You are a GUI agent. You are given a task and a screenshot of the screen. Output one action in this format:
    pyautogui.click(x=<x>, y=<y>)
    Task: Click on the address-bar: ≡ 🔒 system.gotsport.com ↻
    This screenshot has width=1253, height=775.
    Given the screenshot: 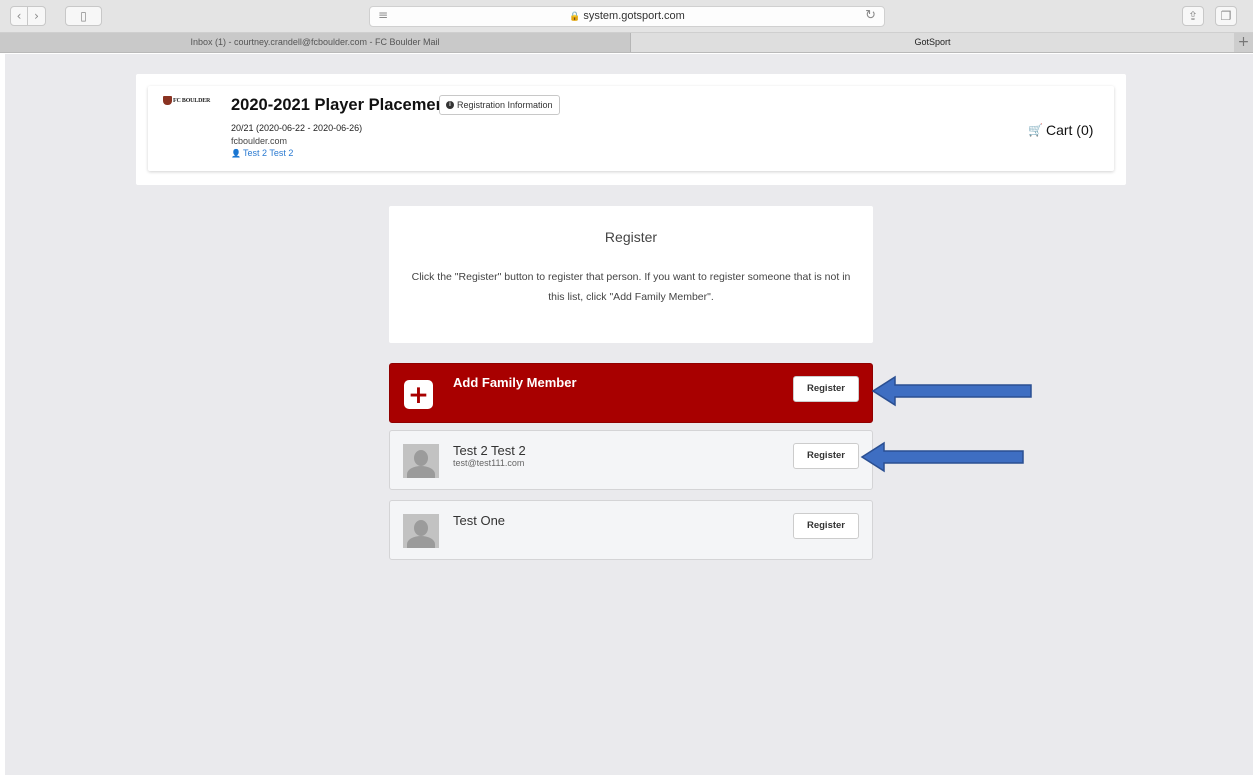 What is the action you would take?
    pyautogui.click(x=627, y=16)
    